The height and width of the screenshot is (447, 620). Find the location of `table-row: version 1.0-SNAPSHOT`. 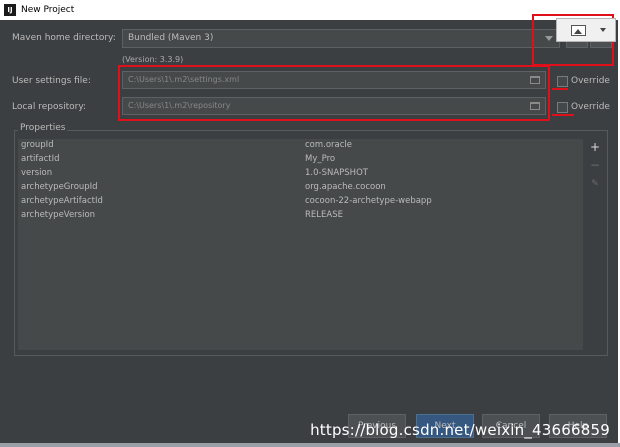

table-row: version 1.0-SNAPSHOT is located at coordinates (300, 174).